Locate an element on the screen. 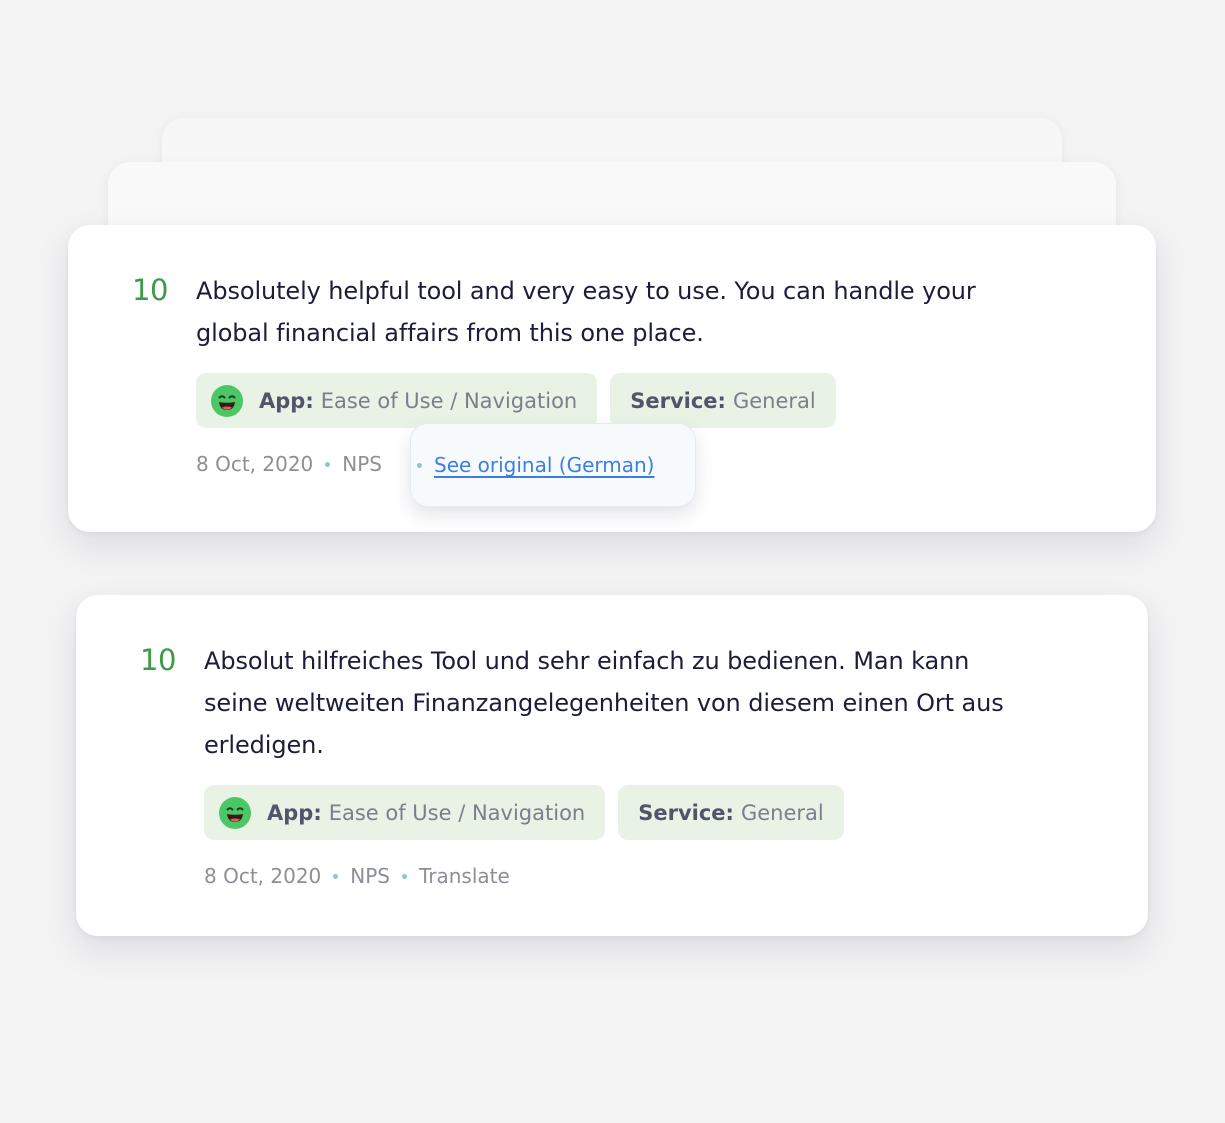  review-meta: 8 Oct, 2020 NPS Translate is located at coordinates (357, 876).